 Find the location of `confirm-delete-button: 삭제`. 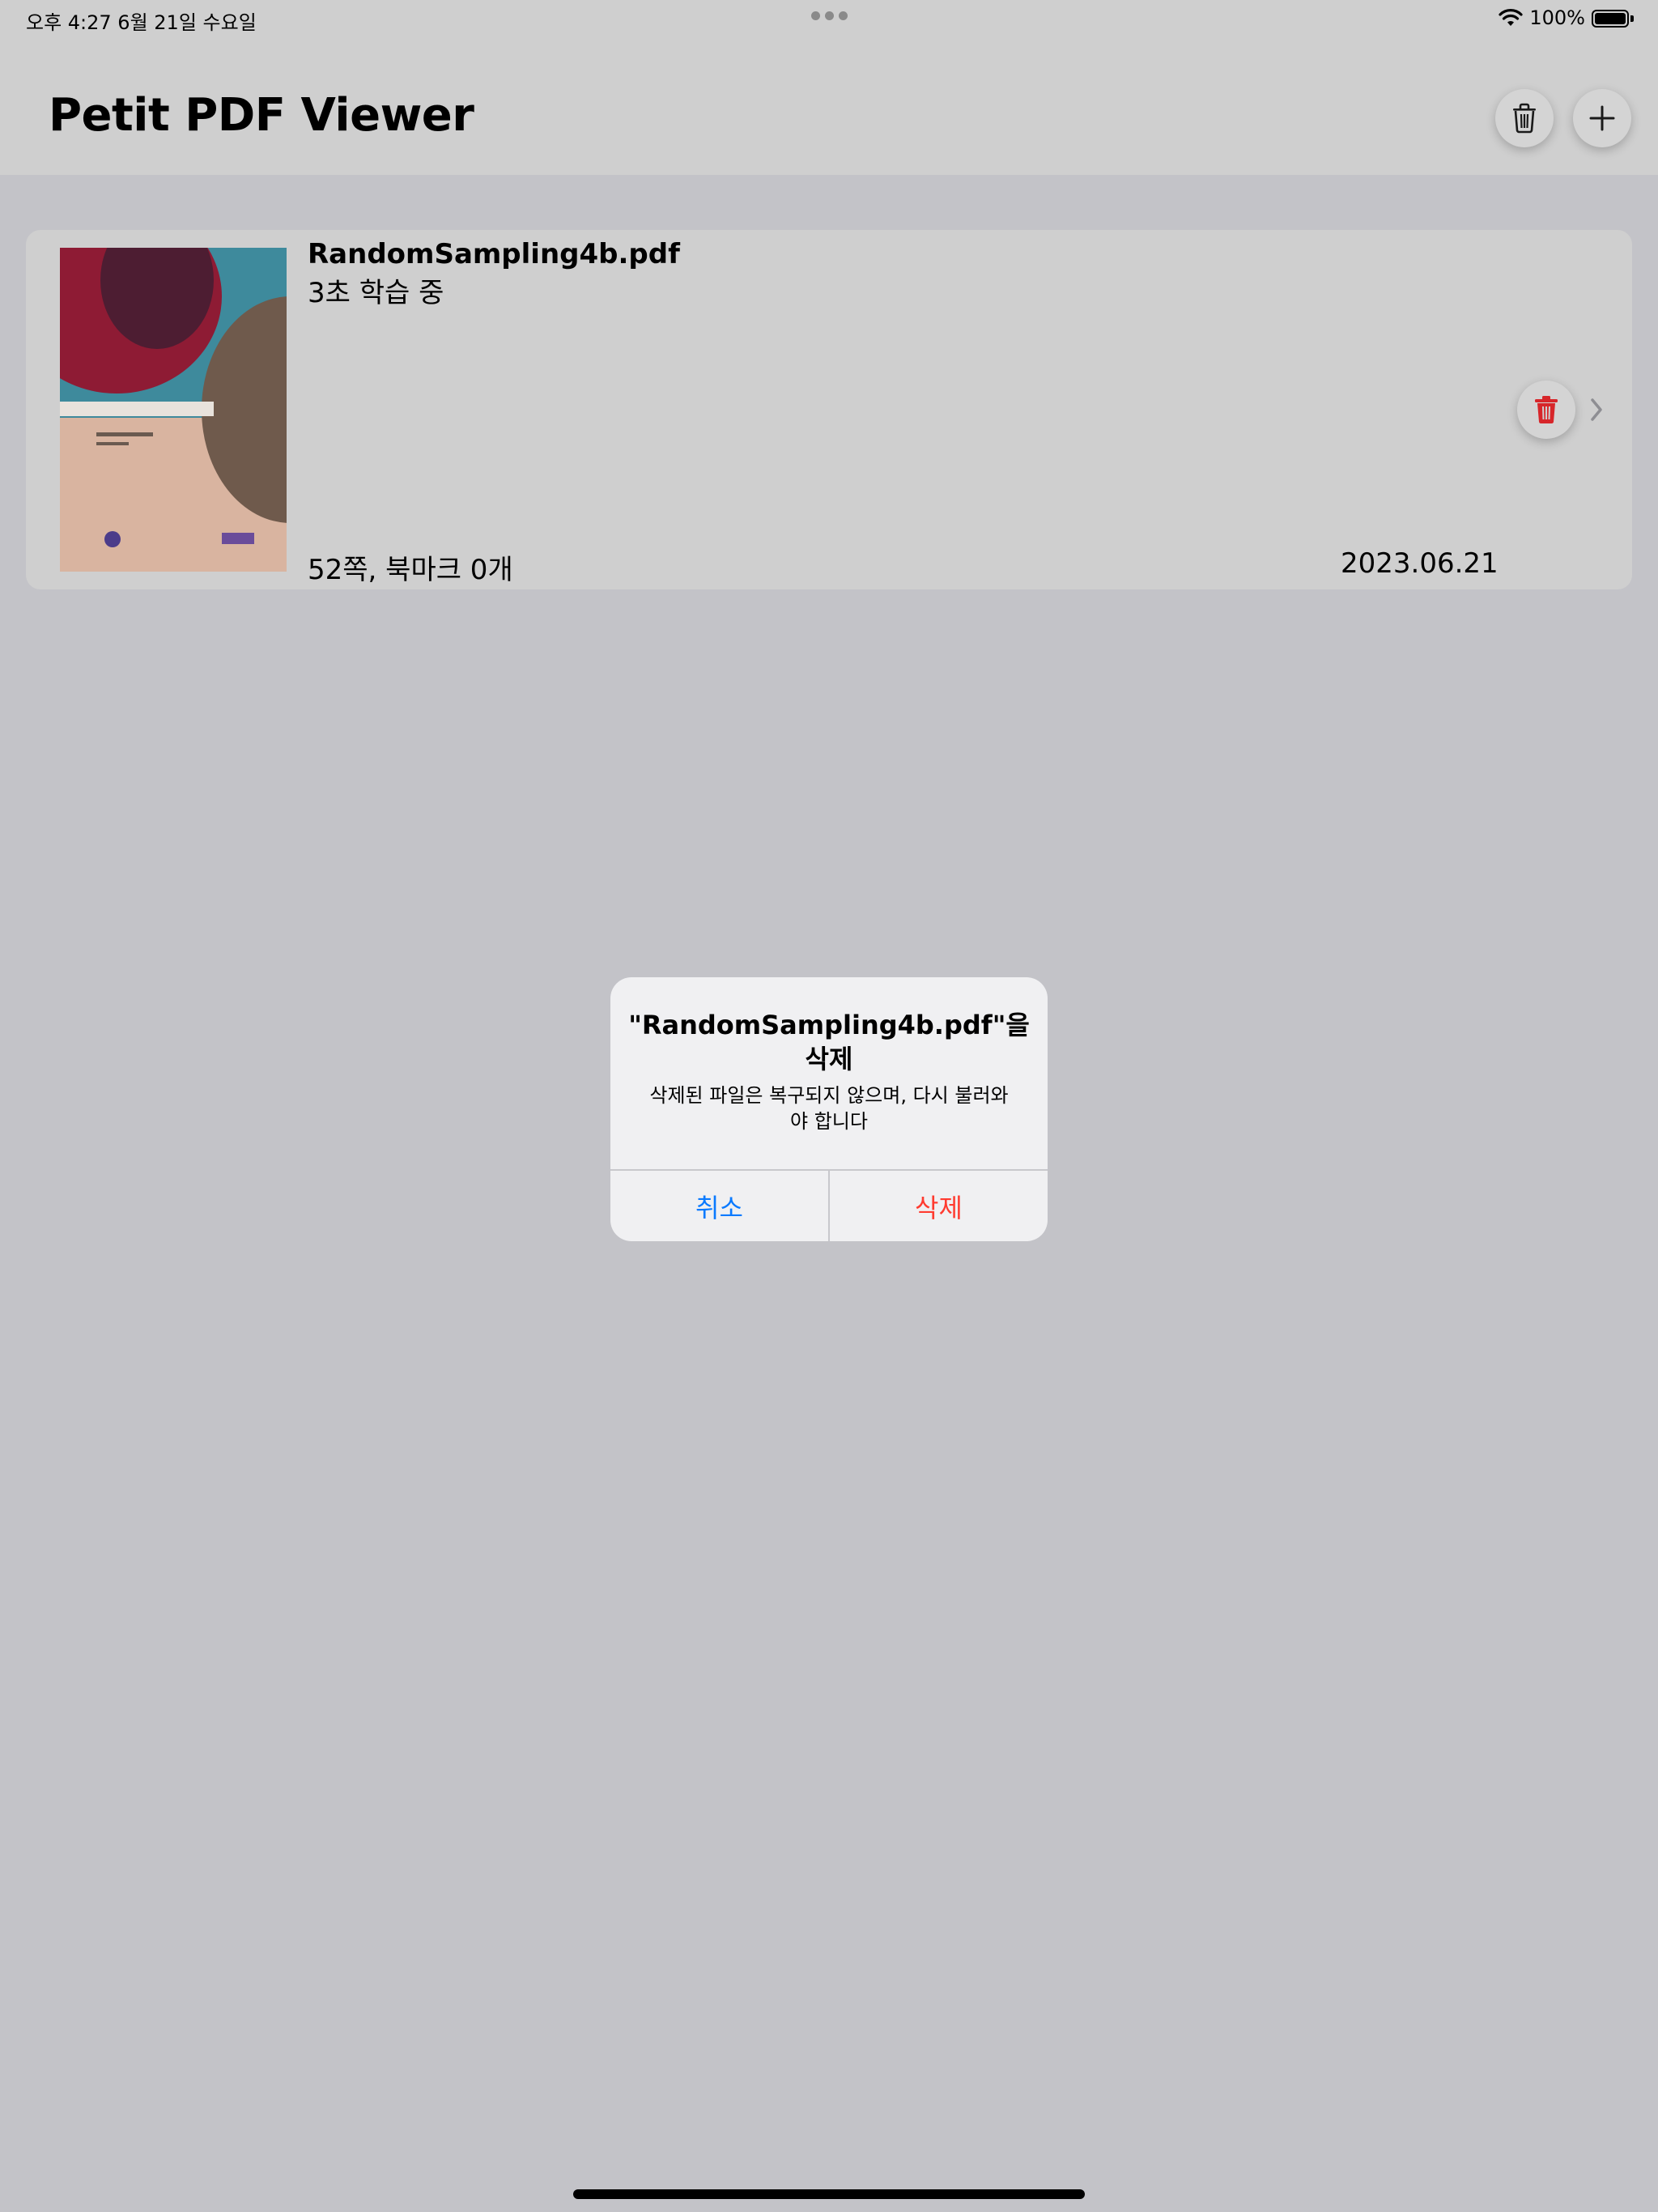

confirm-delete-button: 삭제 is located at coordinates (939, 1206).